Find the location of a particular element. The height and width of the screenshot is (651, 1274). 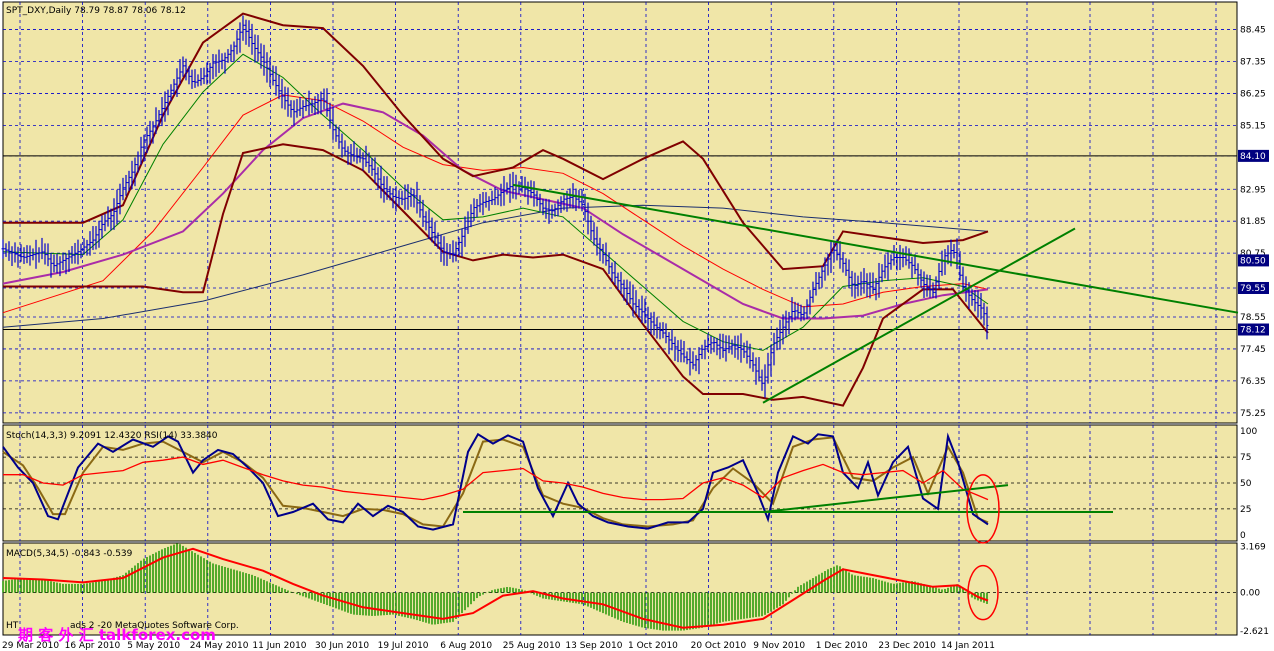

y-tick-label: 88.45 is located at coordinates (1253, 31).